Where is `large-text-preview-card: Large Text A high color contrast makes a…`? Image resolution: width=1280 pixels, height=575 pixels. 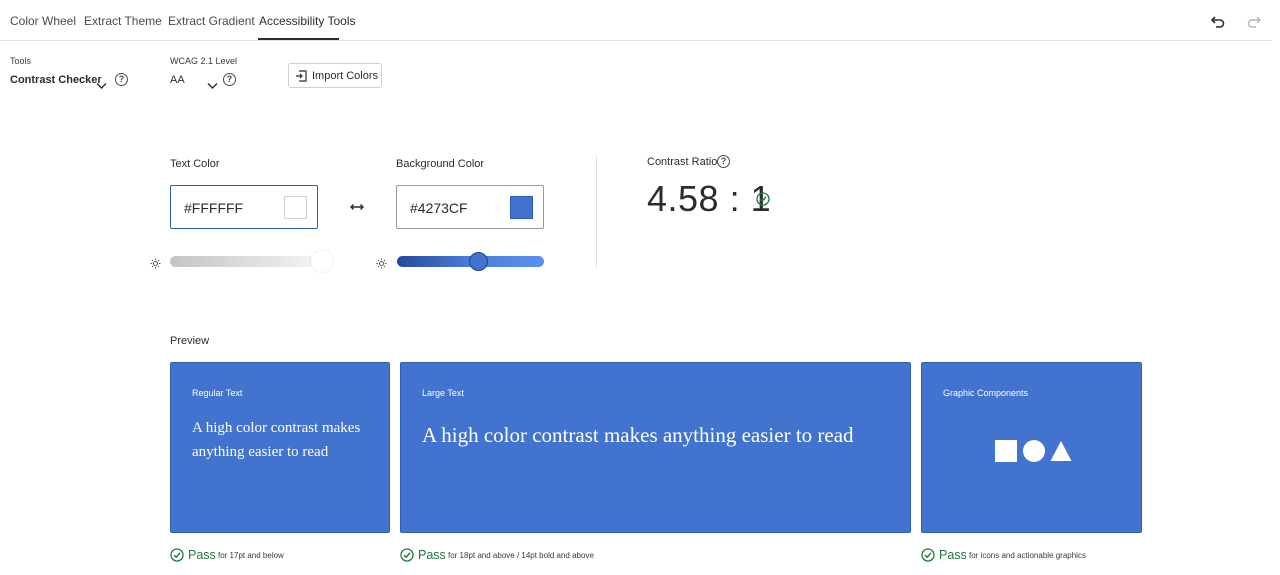
large-text-preview-card: Large Text A high color contrast makes a… is located at coordinates (655, 447).